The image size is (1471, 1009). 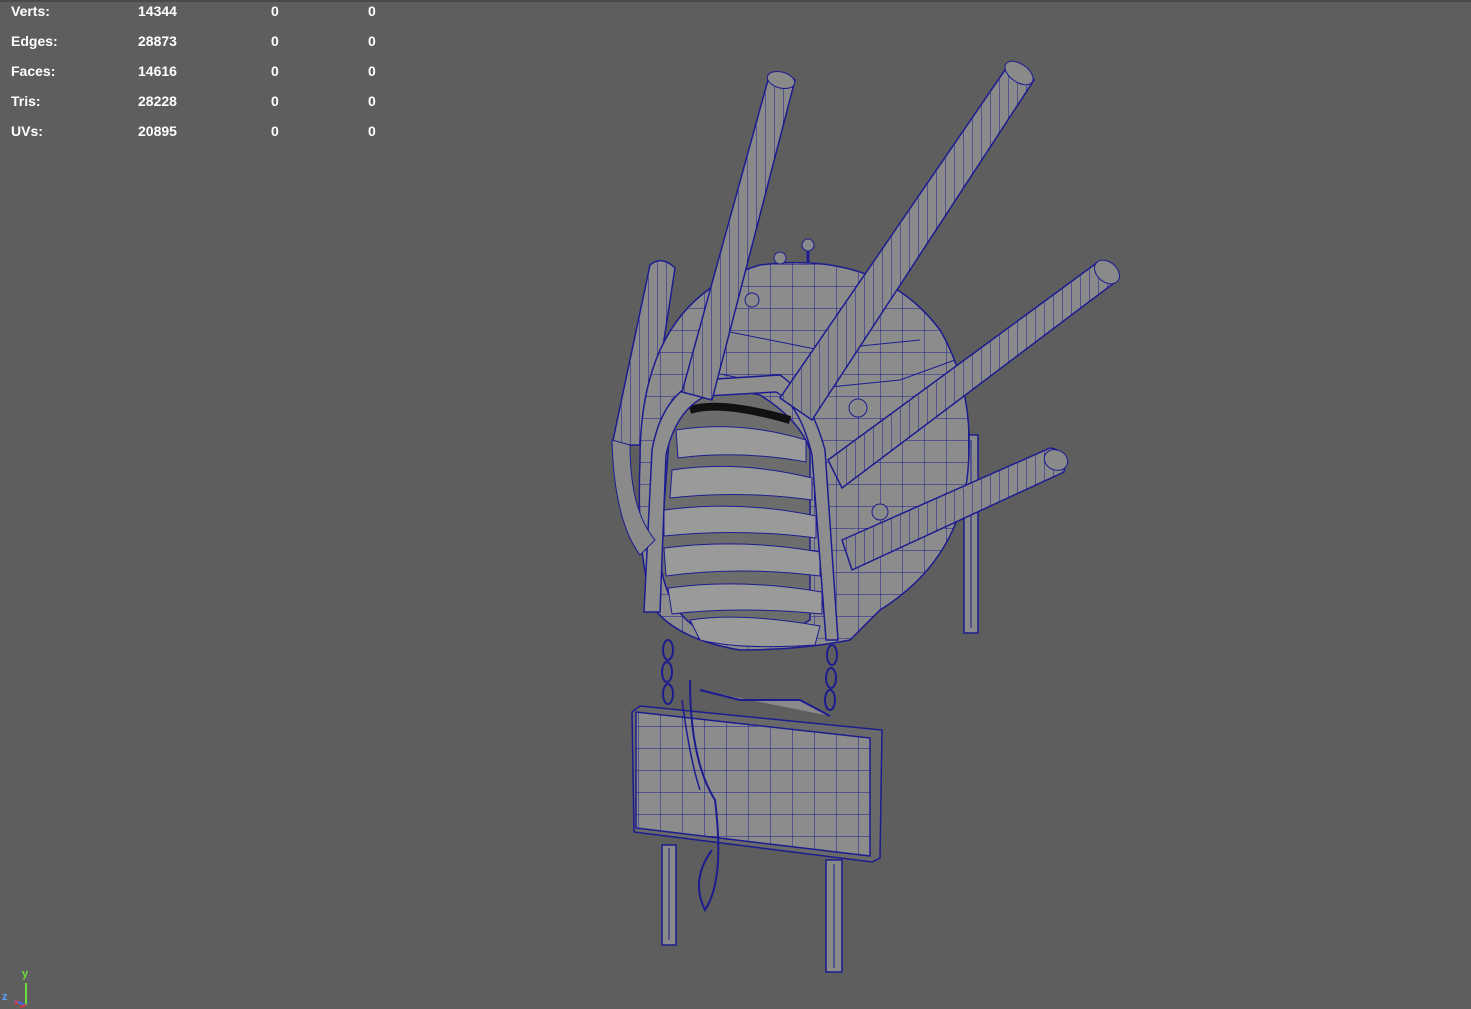 What do you see at coordinates (34, 41) in the screenshot?
I see `hud-label: Edges:` at bounding box center [34, 41].